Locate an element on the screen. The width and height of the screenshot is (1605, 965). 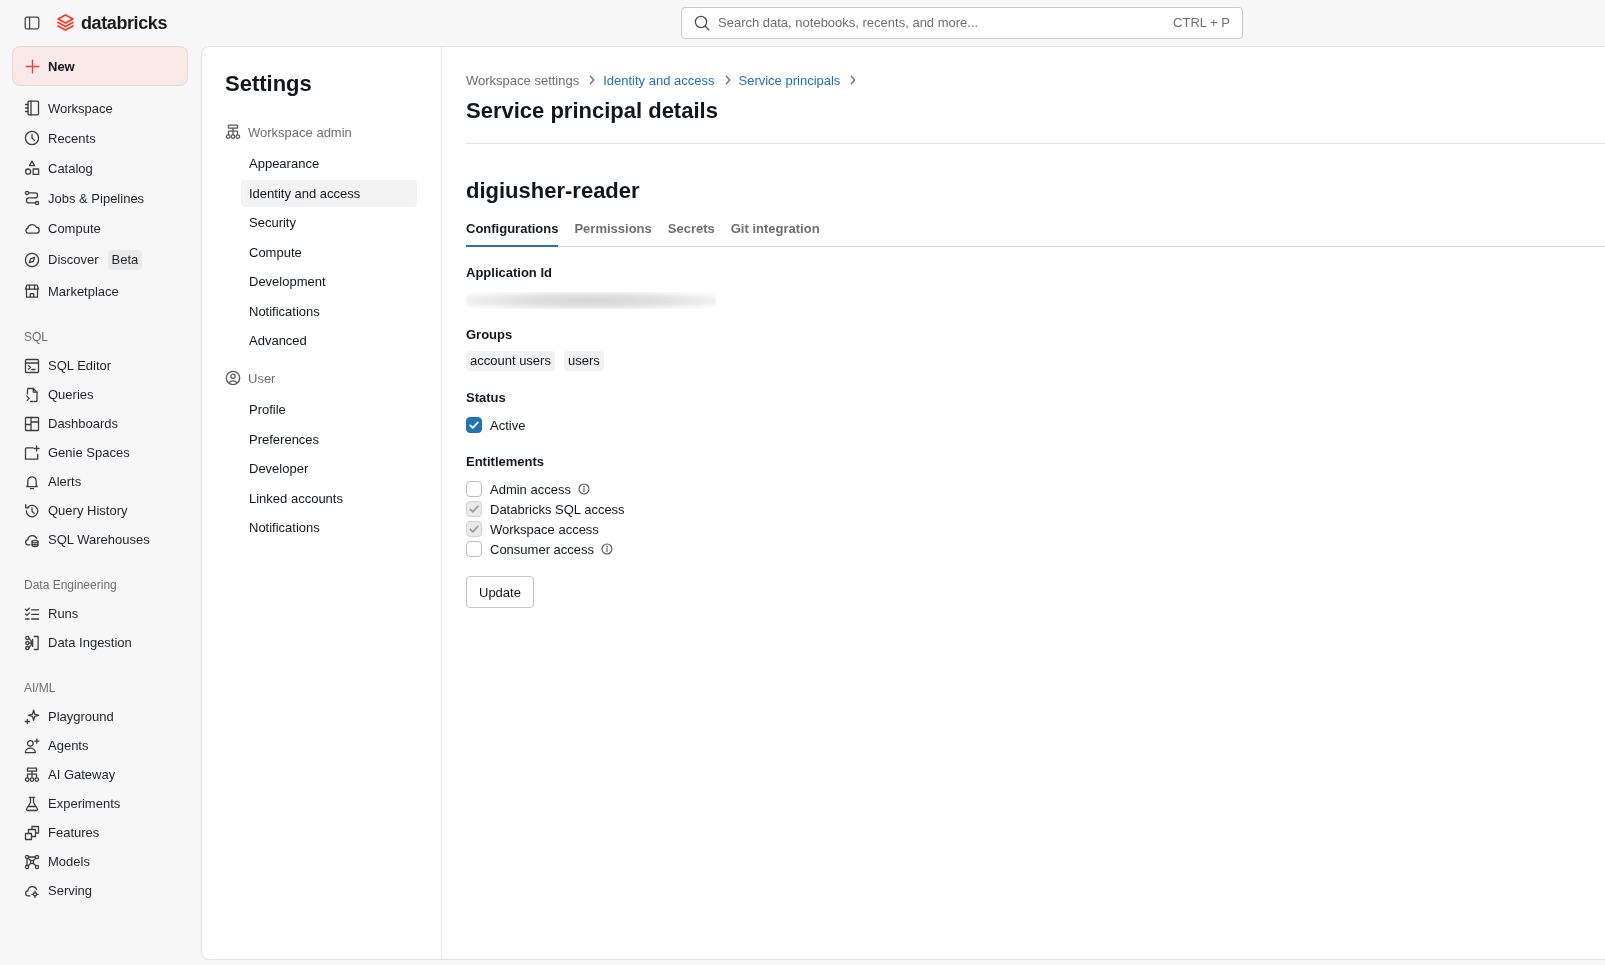
nav-item: Serving is located at coordinates (100, 890).